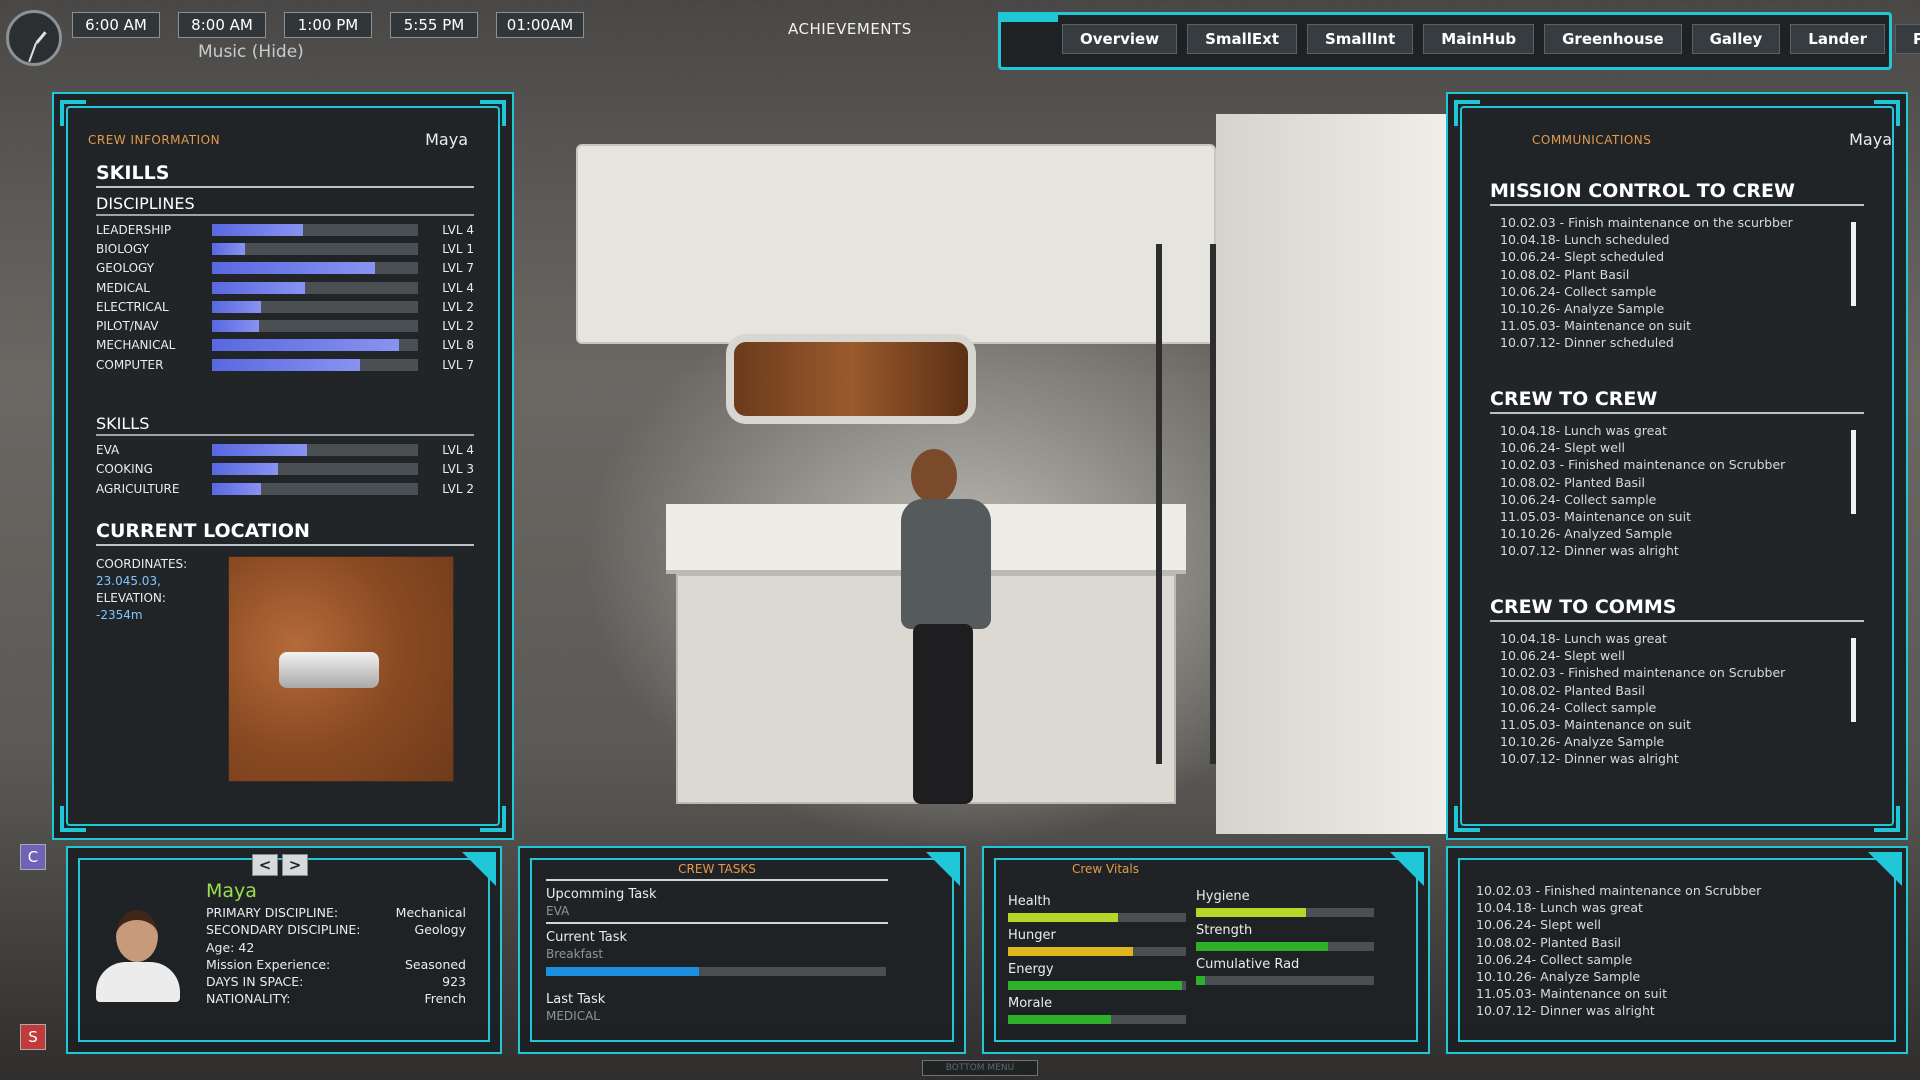 Image resolution: width=1920 pixels, height=1080 pixels. What do you see at coordinates (440, 930) in the screenshot?
I see `field-value: Geology` at bounding box center [440, 930].